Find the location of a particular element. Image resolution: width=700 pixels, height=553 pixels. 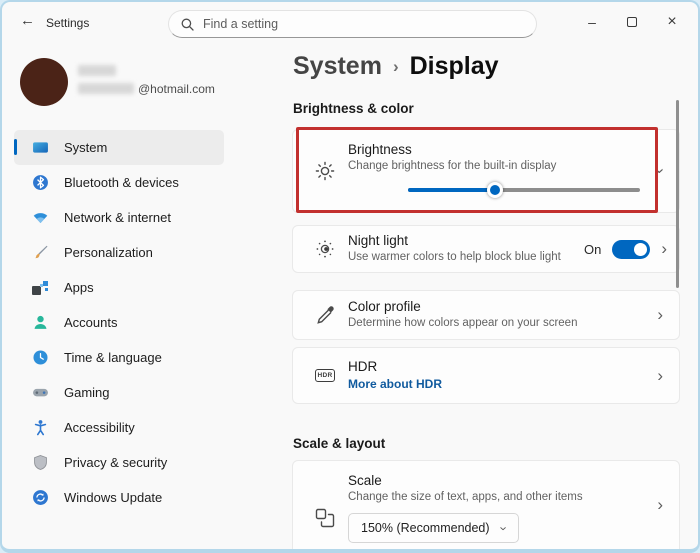

sidebar-item-privacy-security: Privacy & security is located at coordinates (119, 462).